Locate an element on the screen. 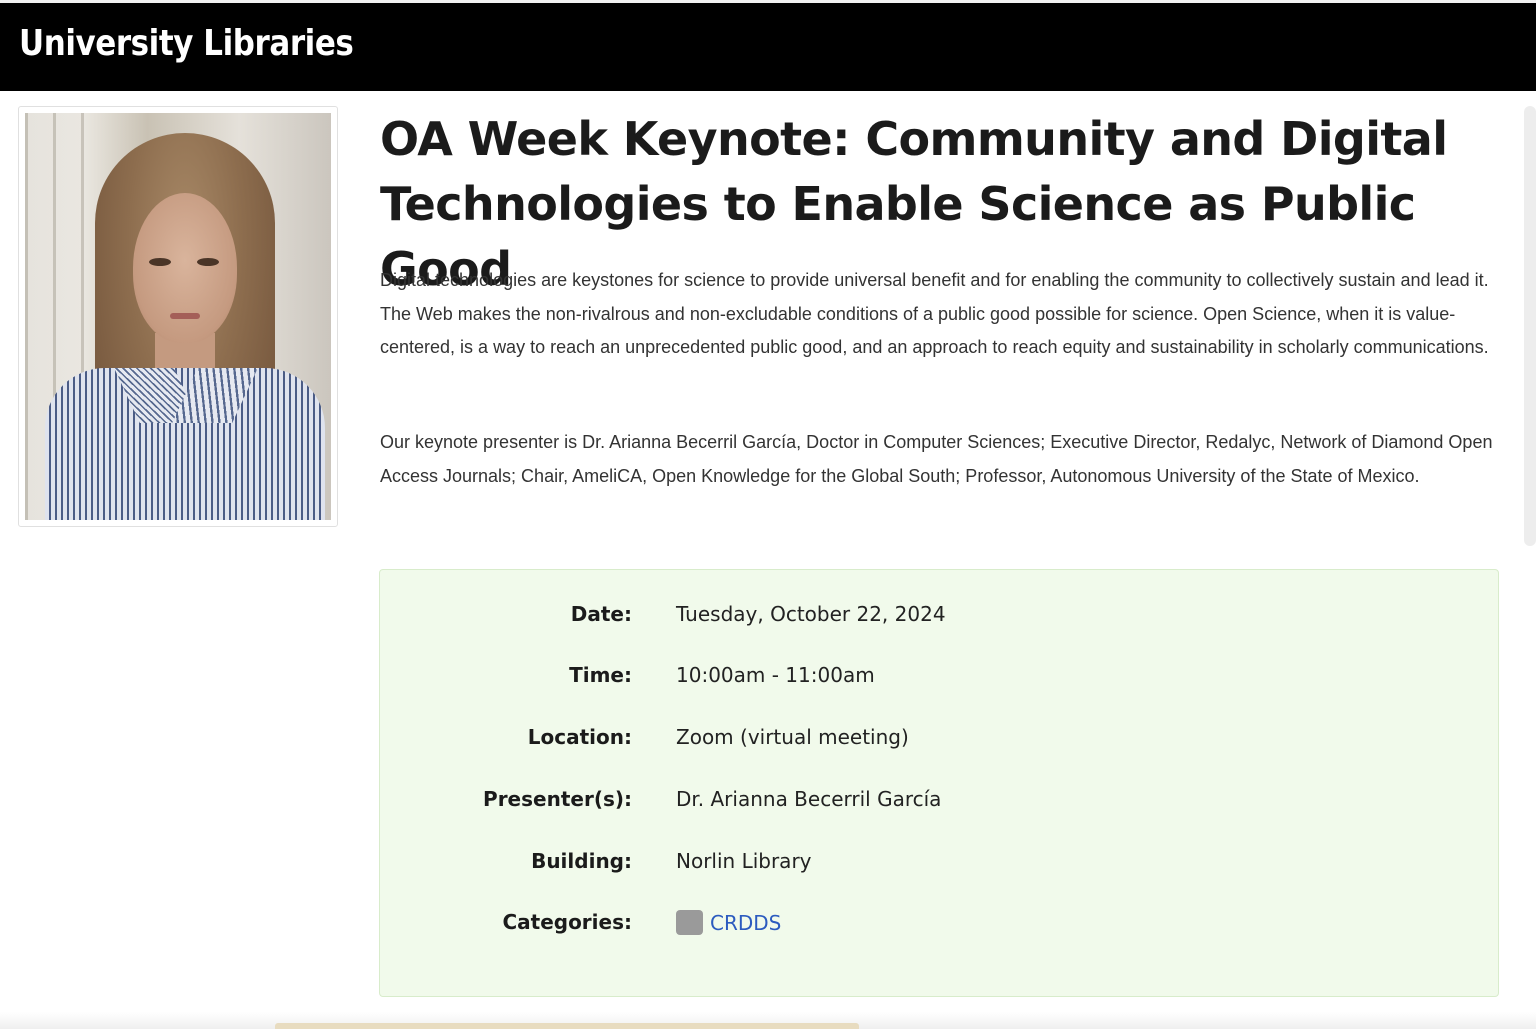 This screenshot has width=1536, height=1029. building-value: Norlin Library is located at coordinates (744, 861).